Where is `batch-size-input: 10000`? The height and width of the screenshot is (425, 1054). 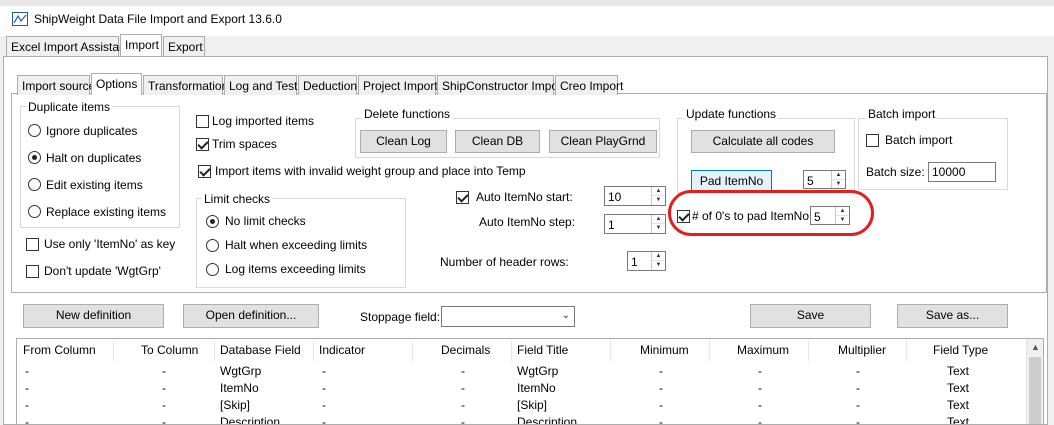
batch-size-input: 10000 is located at coordinates (962, 172).